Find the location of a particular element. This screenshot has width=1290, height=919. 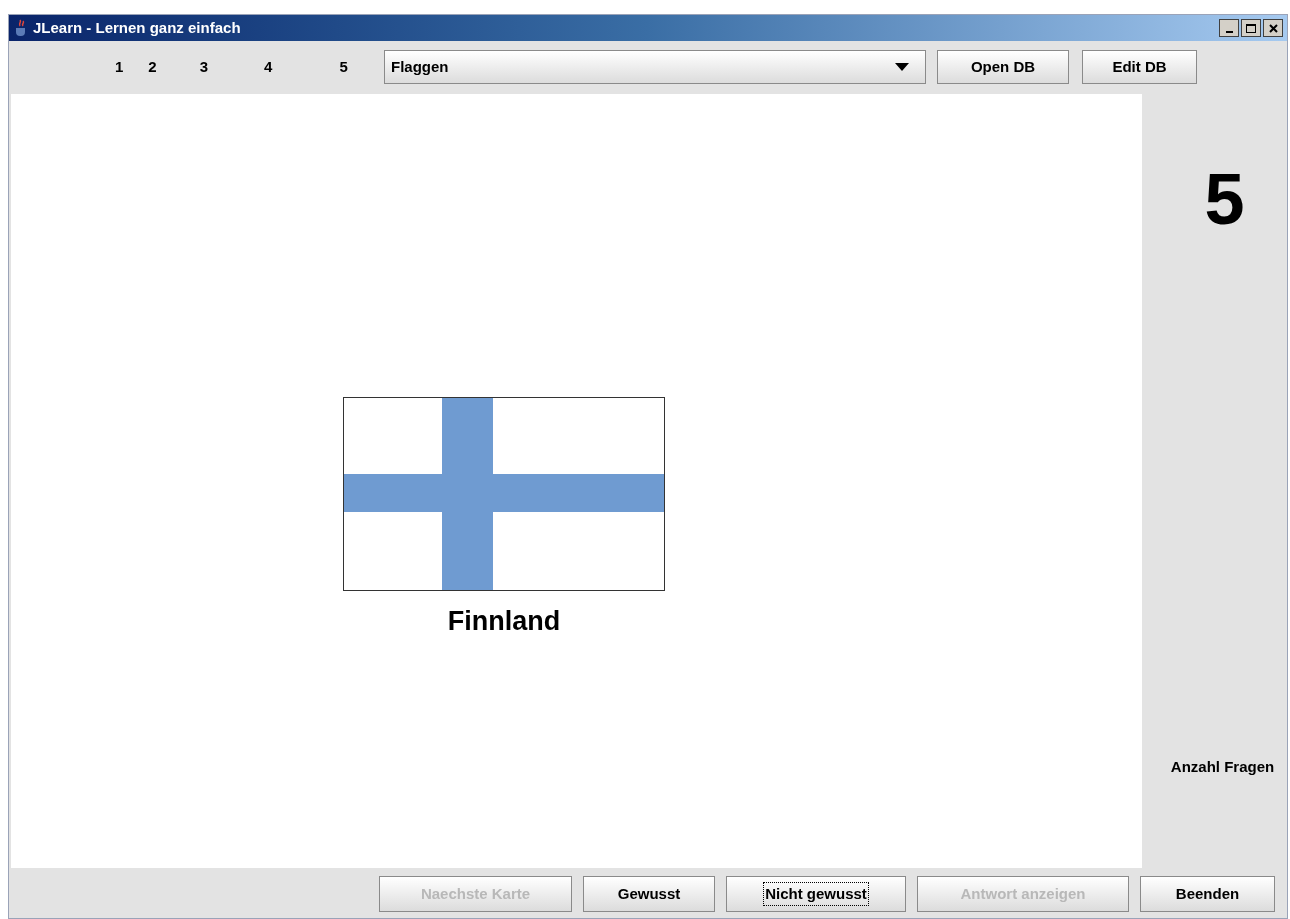

action-button: Gewusst is located at coordinates (649, 894).